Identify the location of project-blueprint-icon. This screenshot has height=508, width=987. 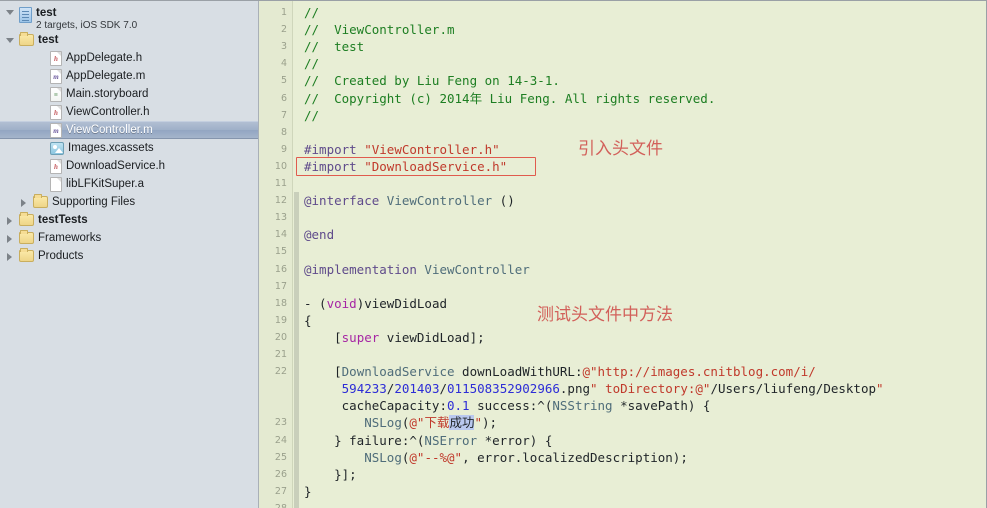
(25, 15).